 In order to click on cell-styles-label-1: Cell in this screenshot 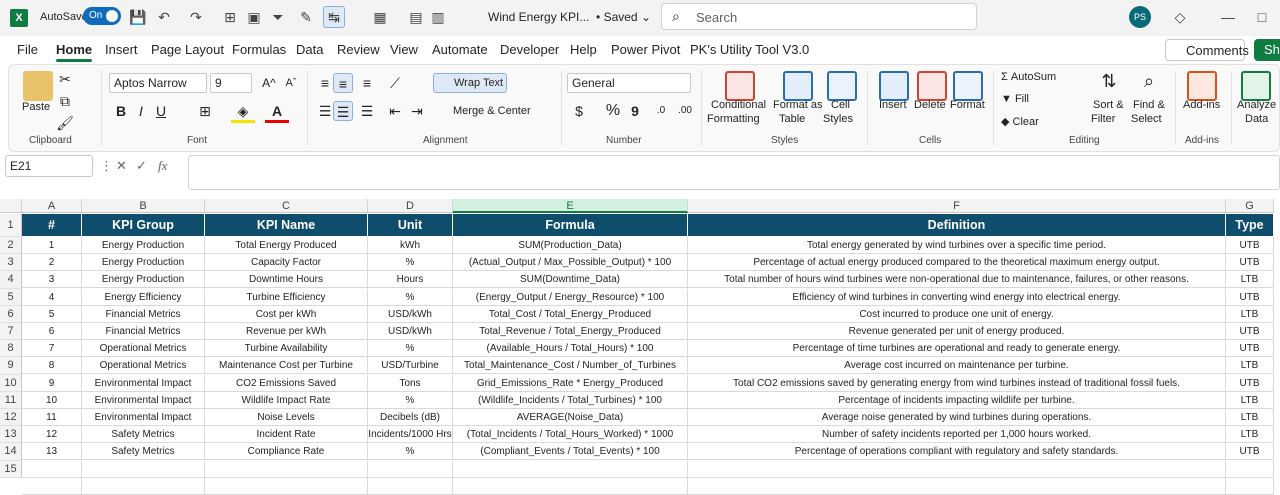, I will do `click(840, 105)`.